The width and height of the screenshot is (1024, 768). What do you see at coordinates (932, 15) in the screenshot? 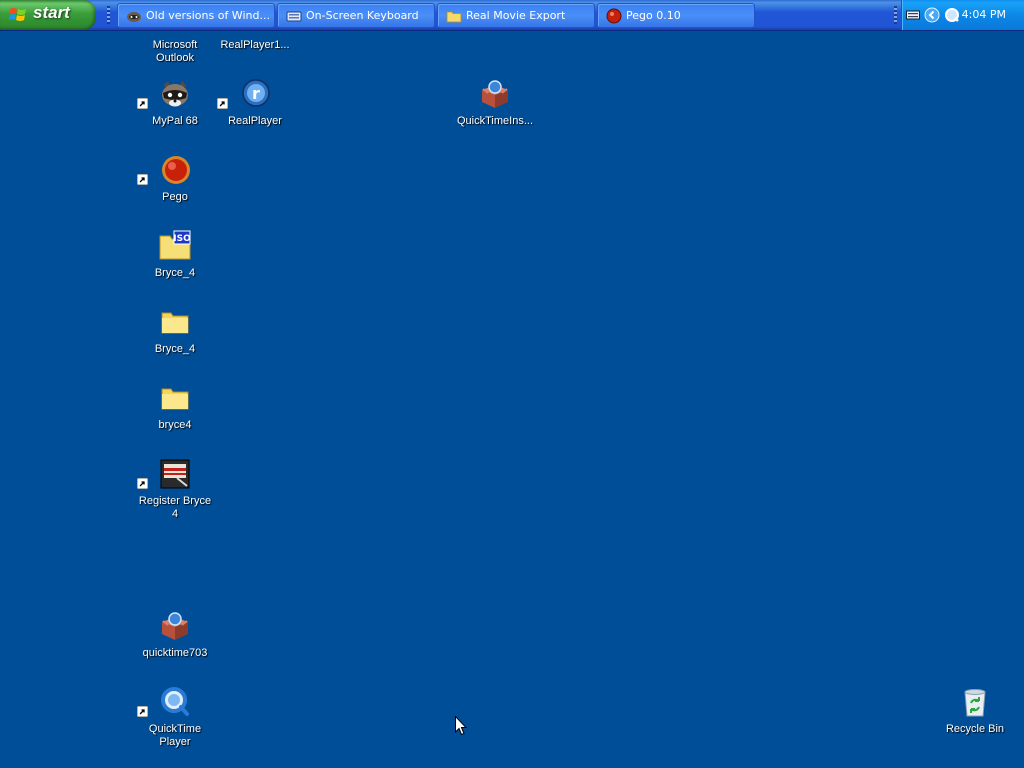
I see `chevron-left-icon` at bounding box center [932, 15].